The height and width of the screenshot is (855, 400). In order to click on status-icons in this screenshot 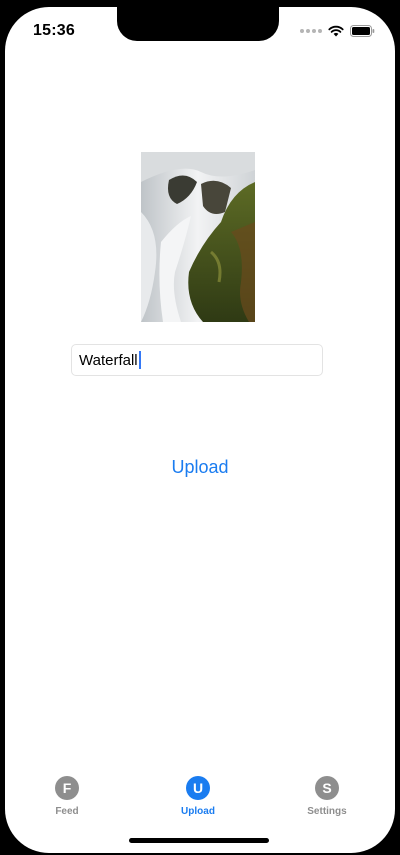, I will do `click(337, 31)`.